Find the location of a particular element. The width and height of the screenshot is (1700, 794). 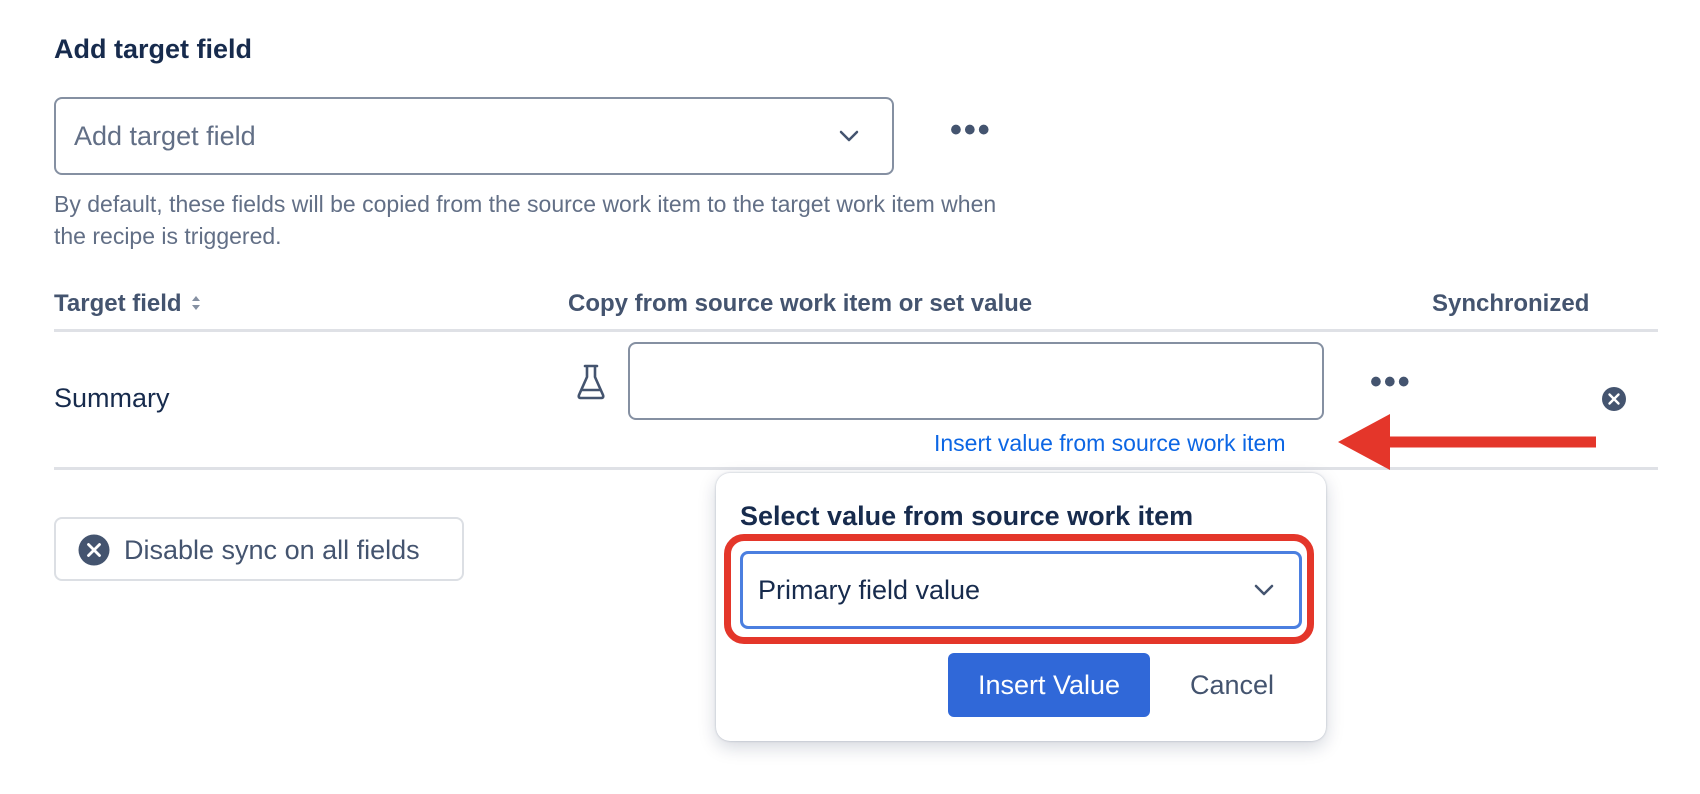

disable-sync-label: Disable sync on all fields is located at coordinates (272, 550).